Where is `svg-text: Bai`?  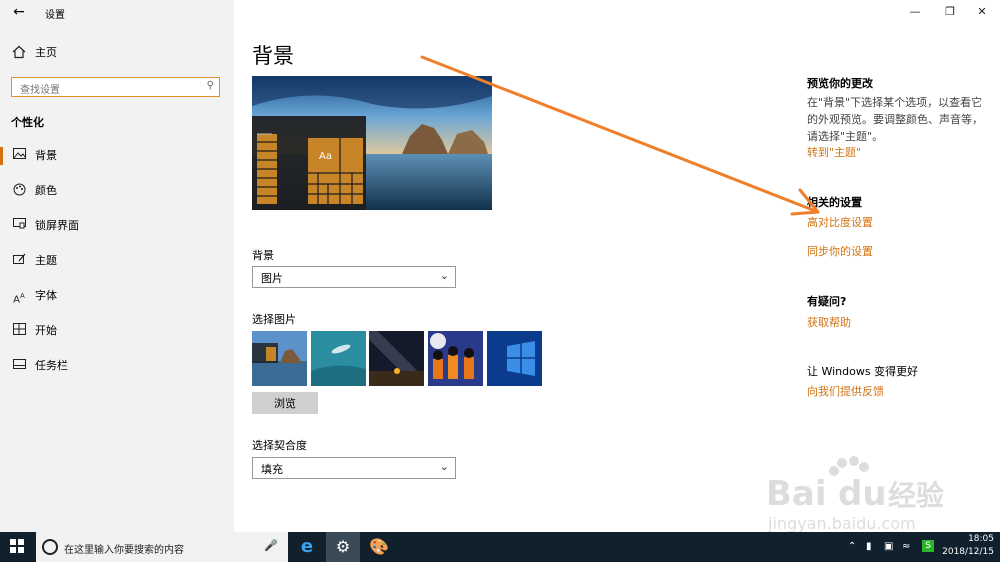 svg-text: Bai is located at coordinates (796, 494).